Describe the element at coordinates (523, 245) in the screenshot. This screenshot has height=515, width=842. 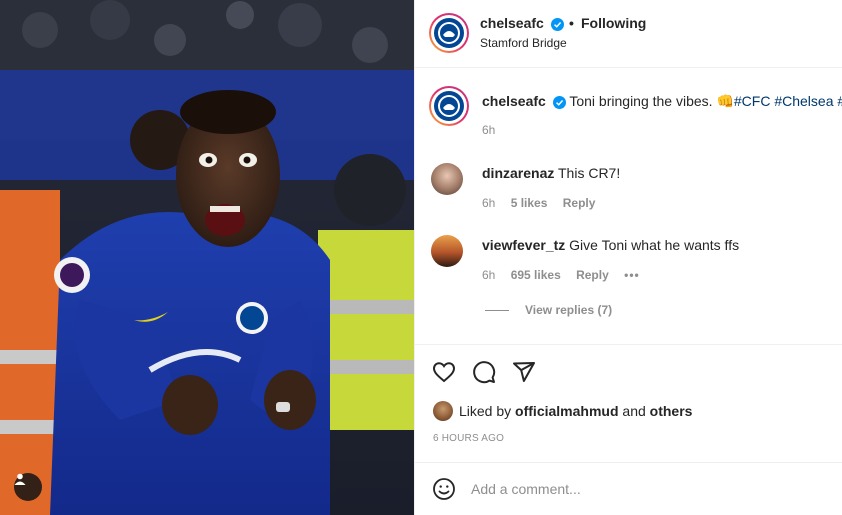
I see `comment-username: viewfever_tz` at that location.